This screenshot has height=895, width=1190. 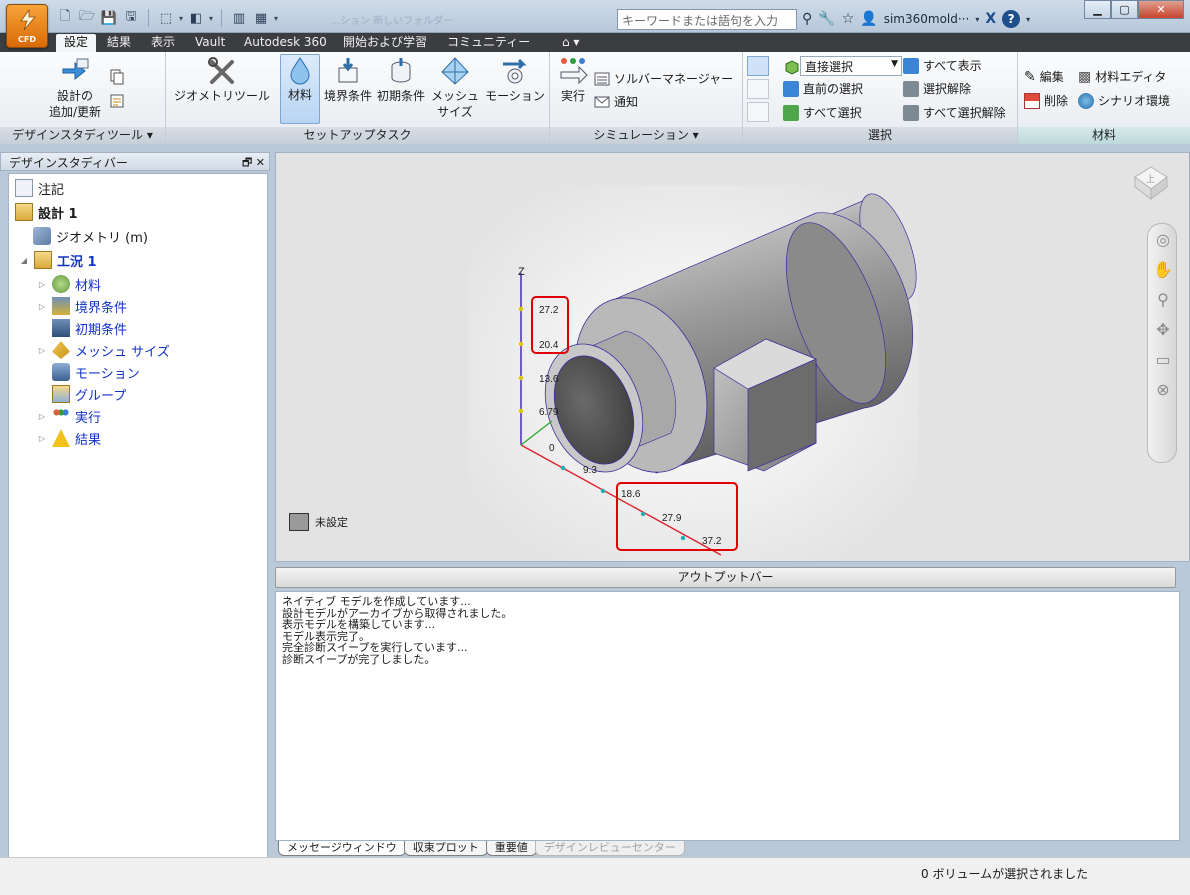 I want to click on star-icon: ☆, so click(x=848, y=19).